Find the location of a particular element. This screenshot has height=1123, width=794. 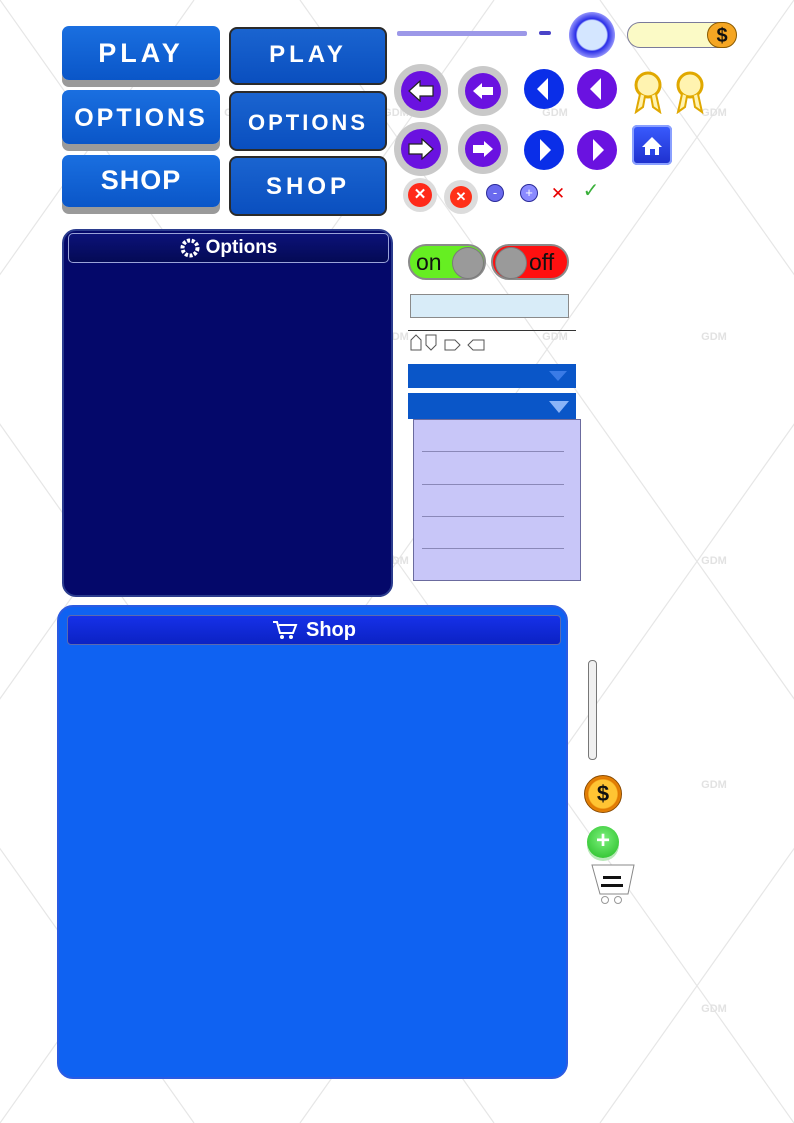

options-button-label: OPTIONS is located at coordinates (141, 118).